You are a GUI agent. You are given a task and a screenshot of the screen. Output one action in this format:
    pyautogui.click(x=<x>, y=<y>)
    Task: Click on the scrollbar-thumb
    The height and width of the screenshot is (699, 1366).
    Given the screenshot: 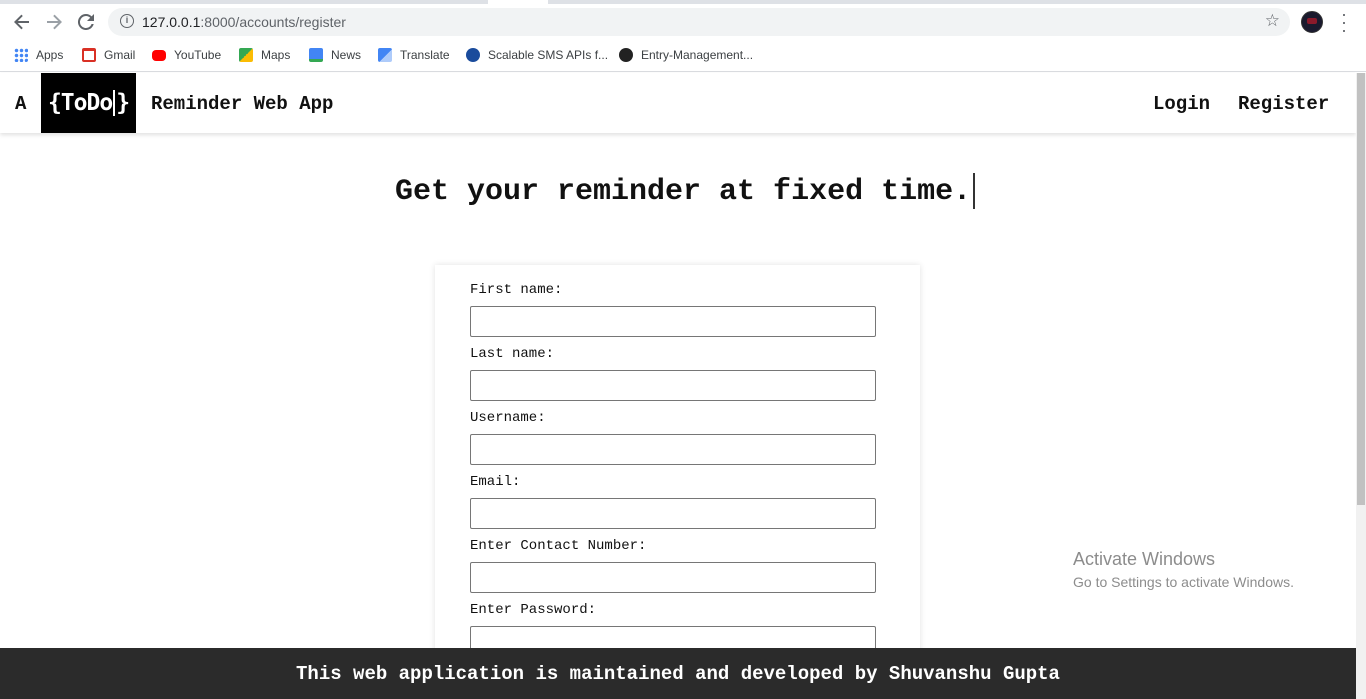 What is the action you would take?
    pyautogui.click(x=1361, y=289)
    